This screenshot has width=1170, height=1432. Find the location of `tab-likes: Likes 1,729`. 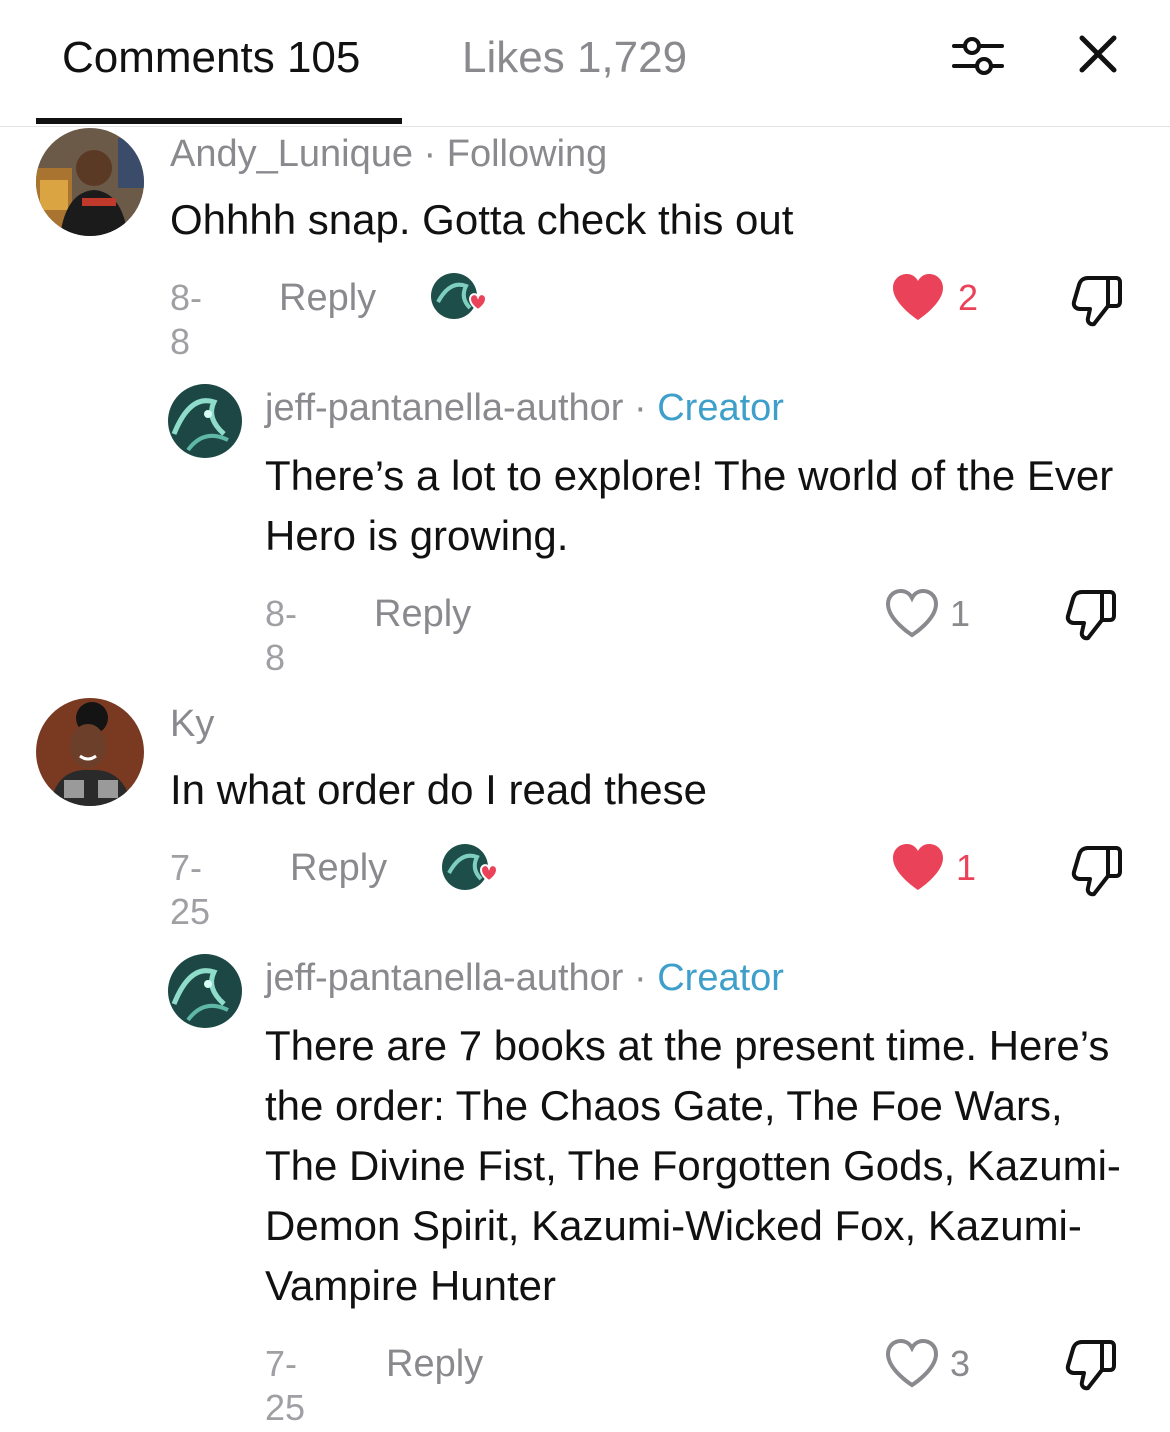

tab-likes: Likes 1,729 is located at coordinates (574, 58).